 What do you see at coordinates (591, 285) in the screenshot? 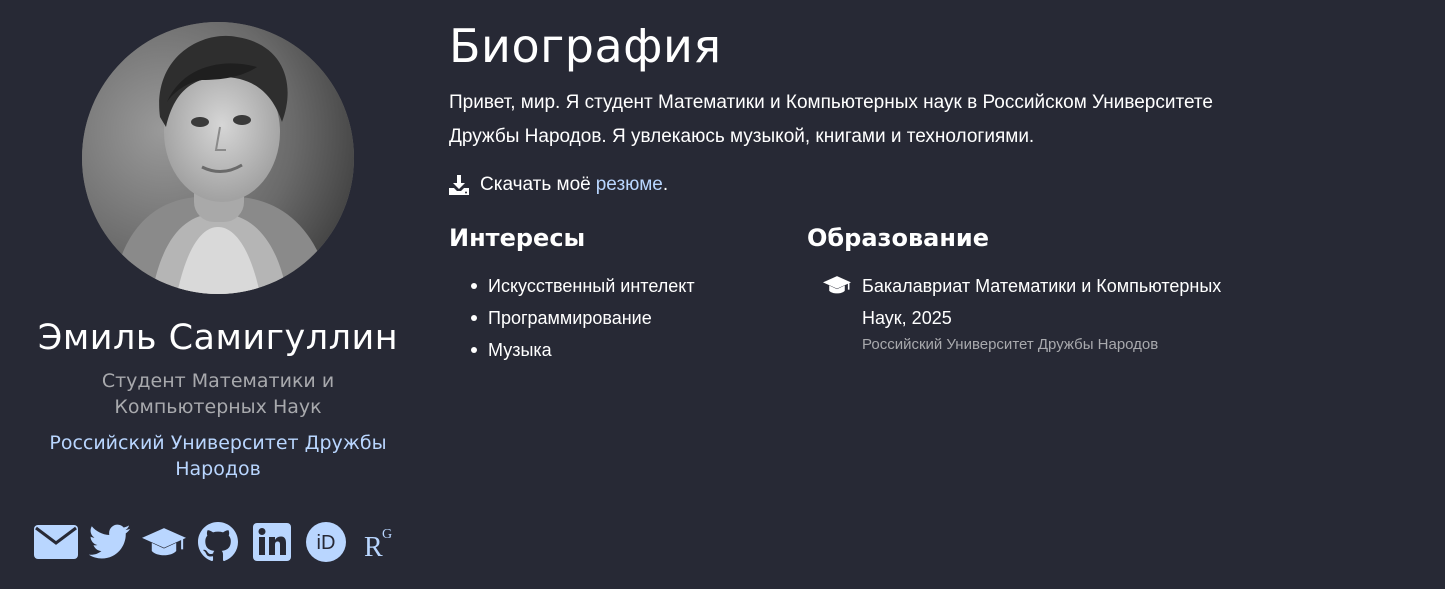
I see `interest-label: Искусственный интелект` at bounding box center [591, 285].